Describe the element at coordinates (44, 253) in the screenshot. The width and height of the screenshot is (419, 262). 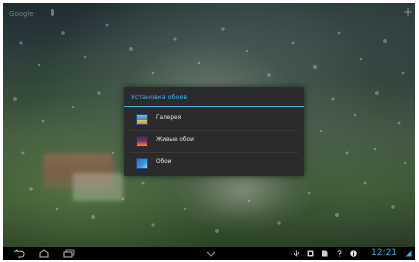
I see `home-icon` at that location.